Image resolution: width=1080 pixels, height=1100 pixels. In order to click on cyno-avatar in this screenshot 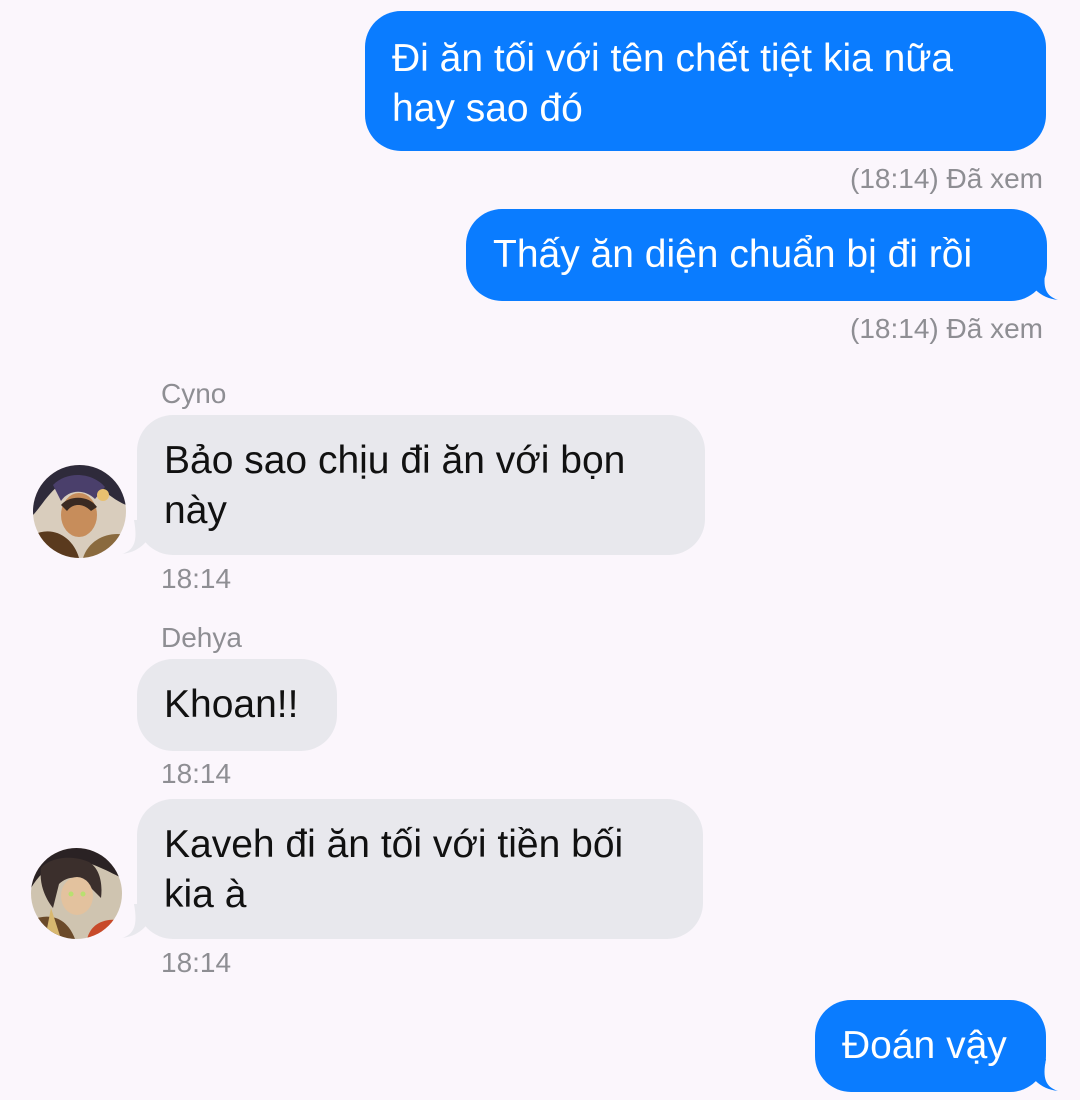, I will do `click(79, 511)`.